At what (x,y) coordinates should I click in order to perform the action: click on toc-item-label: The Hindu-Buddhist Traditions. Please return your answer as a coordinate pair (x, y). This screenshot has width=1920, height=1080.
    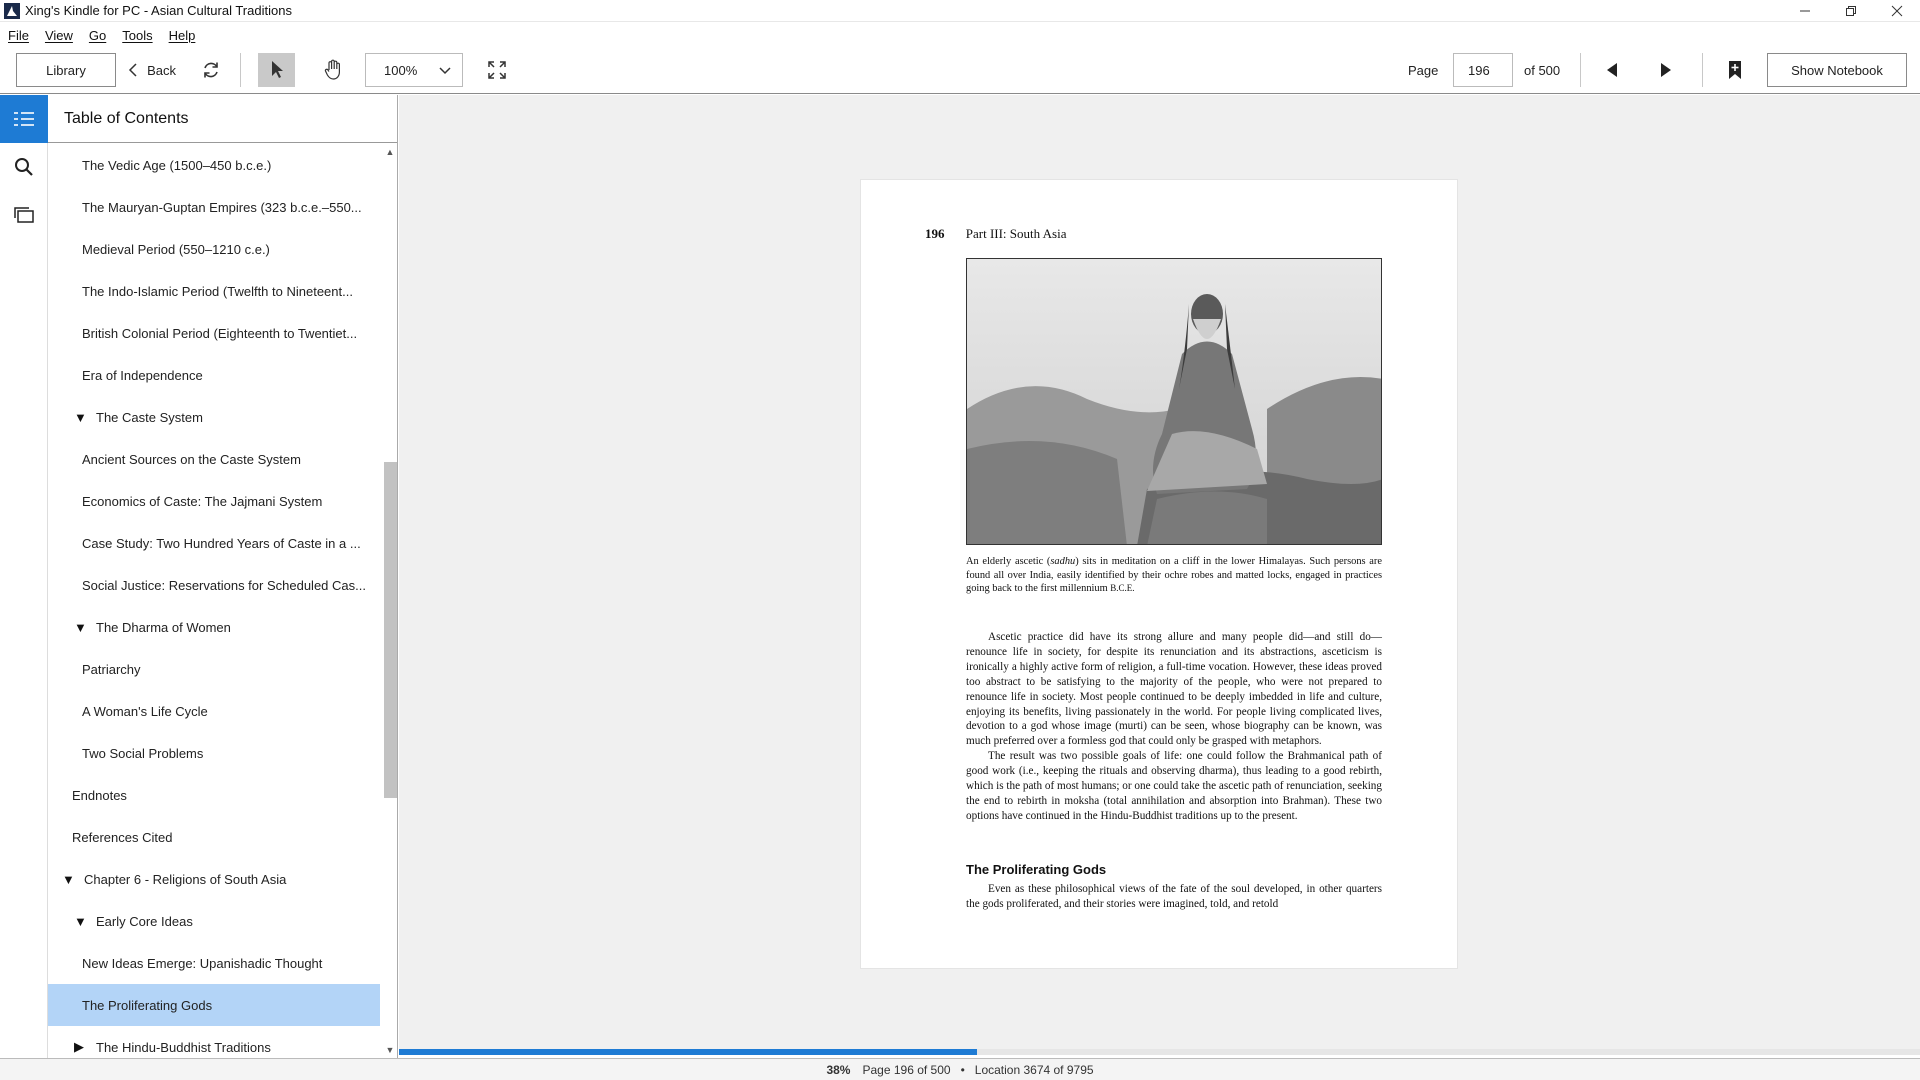
    Looking at the image, I should click on (183, 1047).